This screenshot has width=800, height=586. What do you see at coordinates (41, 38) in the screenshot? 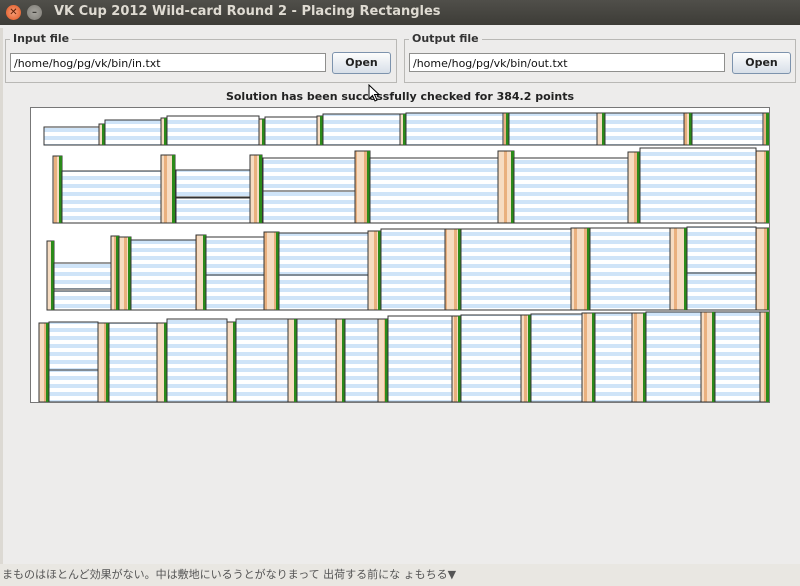
I see `input-file-label: Input file` at bounding box center [41, 38].